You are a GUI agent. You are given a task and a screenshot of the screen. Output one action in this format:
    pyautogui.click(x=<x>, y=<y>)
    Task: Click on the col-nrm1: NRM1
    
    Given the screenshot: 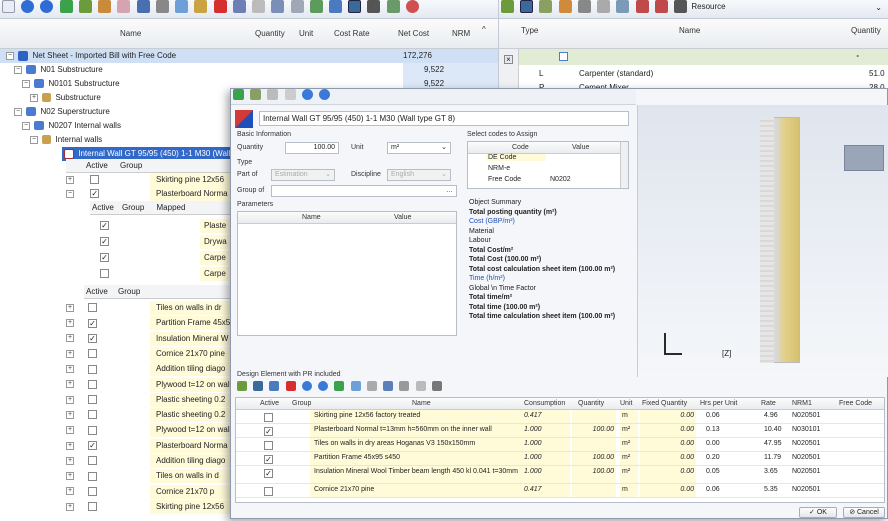 What is the action you would take?
    pyautogui.click(x=802, y=403)
    